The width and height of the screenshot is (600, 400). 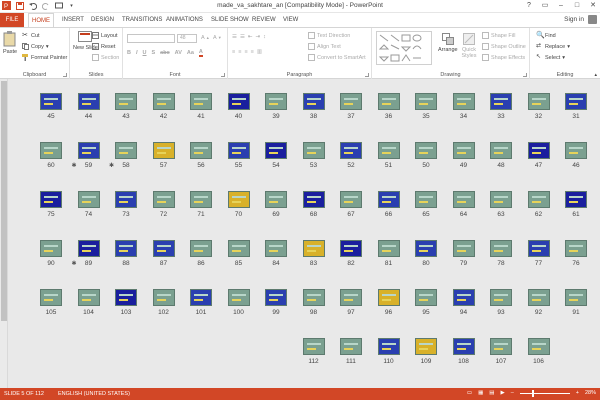 I want to click on slide-show-view-icon: ▶, so click(x=502, y=393).